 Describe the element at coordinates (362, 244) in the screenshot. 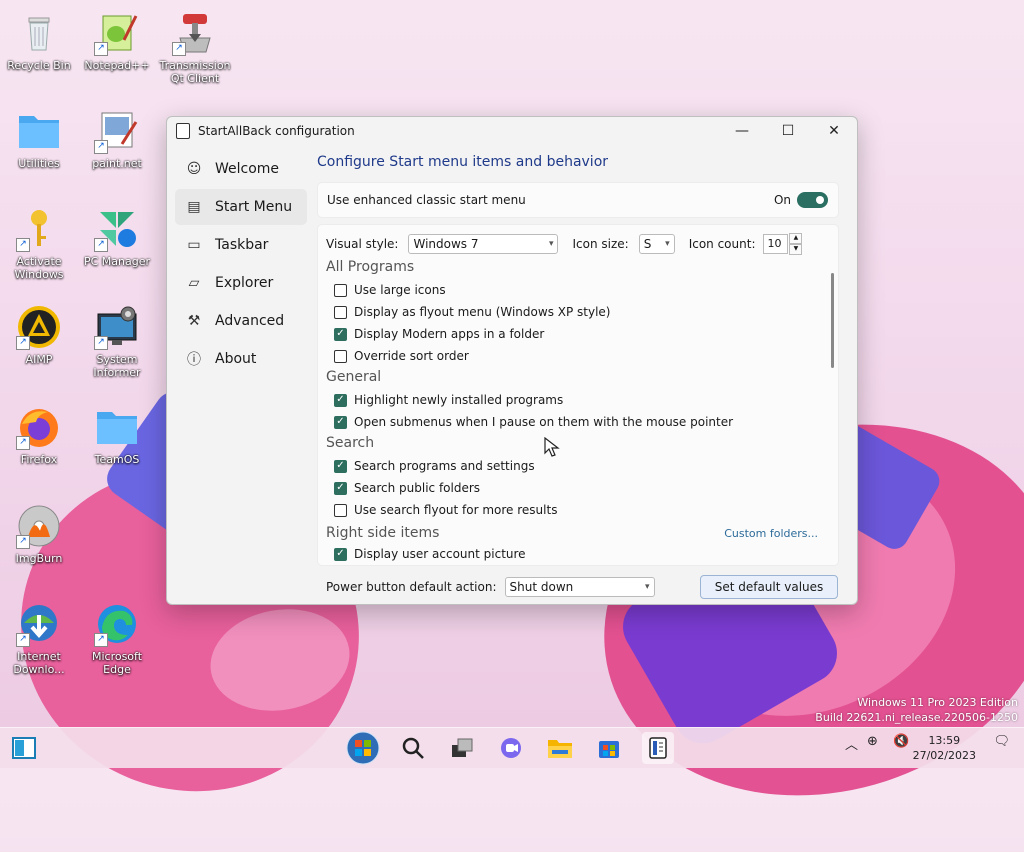

I see `visual-style-label: Visual style:` at that location.